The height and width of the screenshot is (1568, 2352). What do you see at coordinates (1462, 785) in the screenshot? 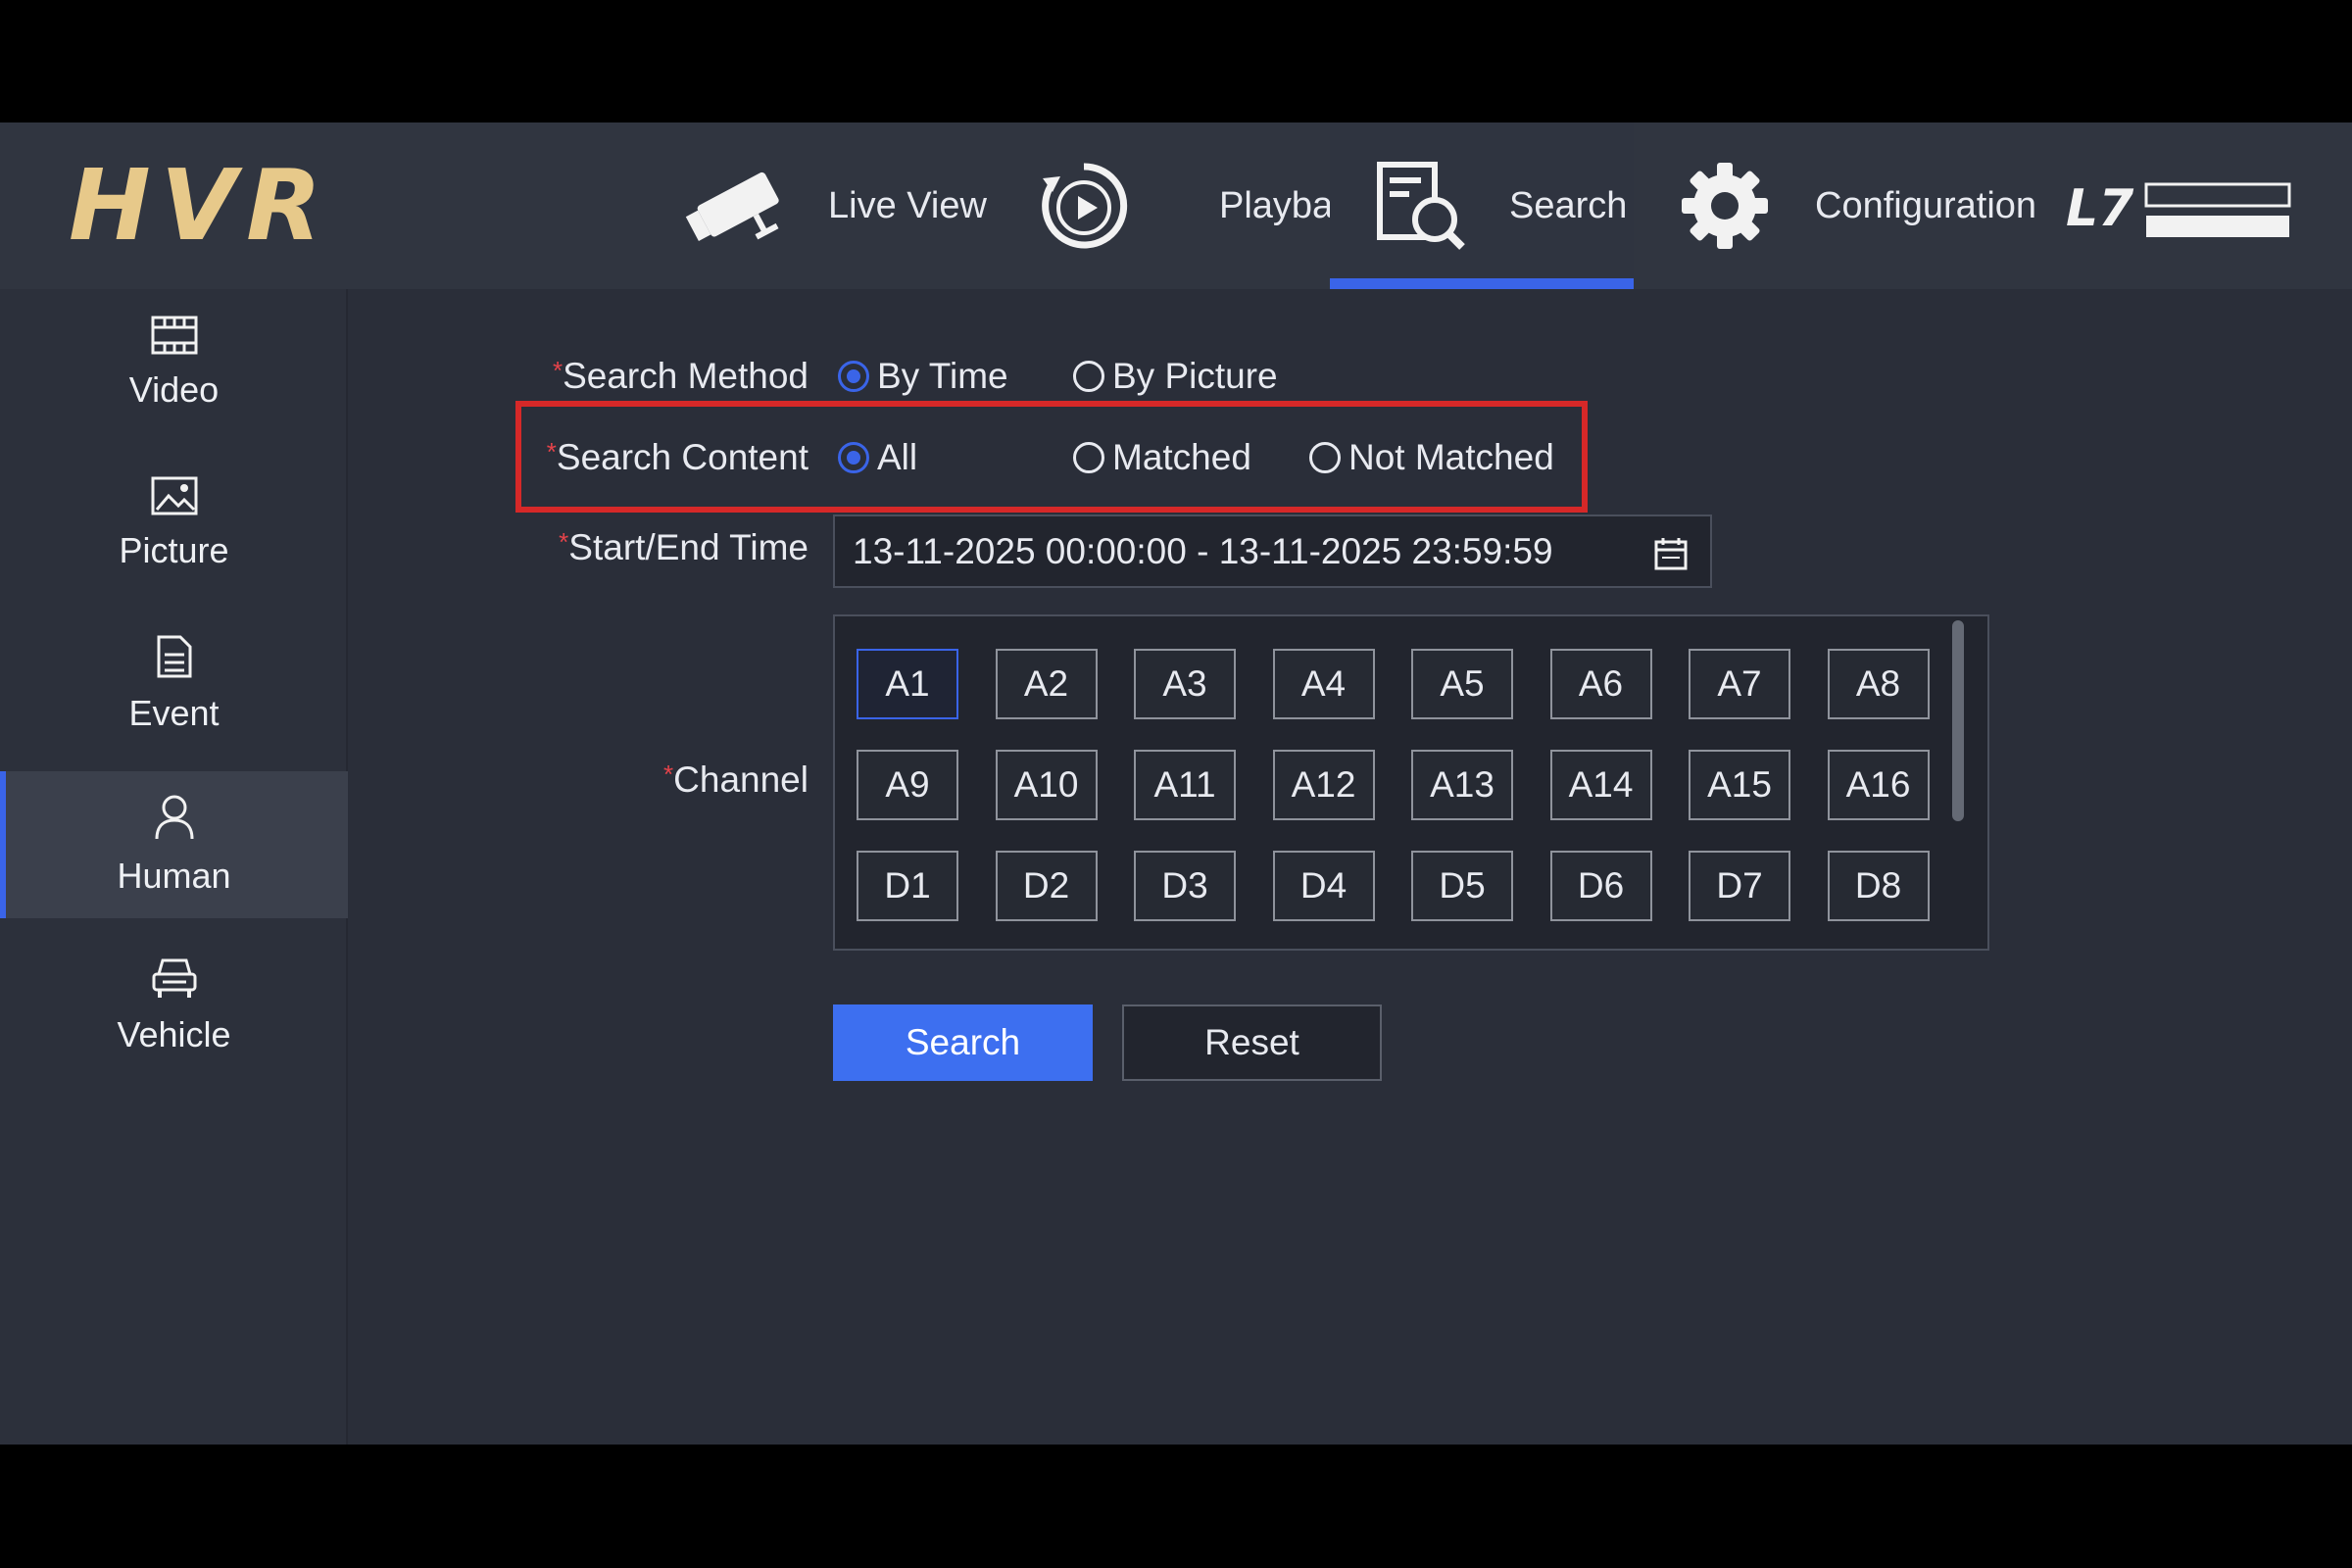
I see `channel-button-a13: A13` at bounding box center [1462, 785].